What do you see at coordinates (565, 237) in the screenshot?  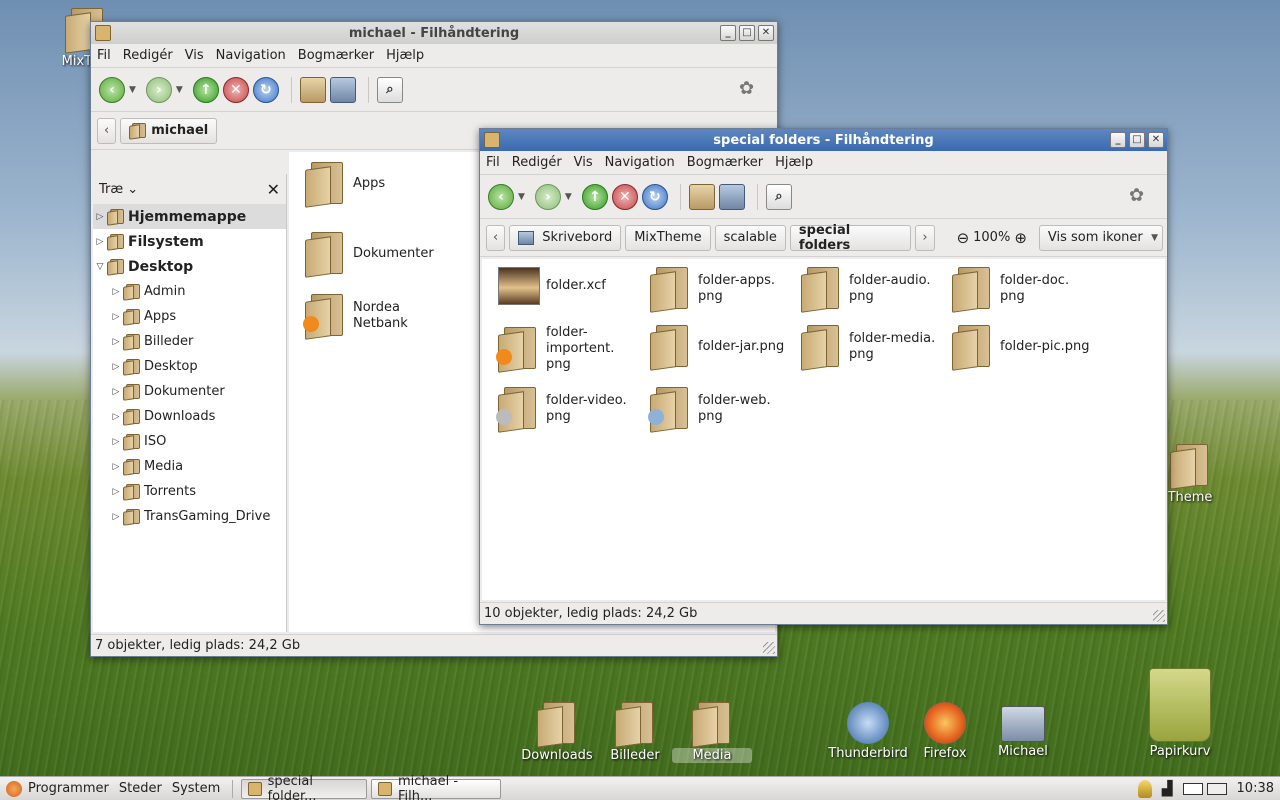 I see `crumb-skrivebord: Skrivebord` at bounding box center [565, 237].